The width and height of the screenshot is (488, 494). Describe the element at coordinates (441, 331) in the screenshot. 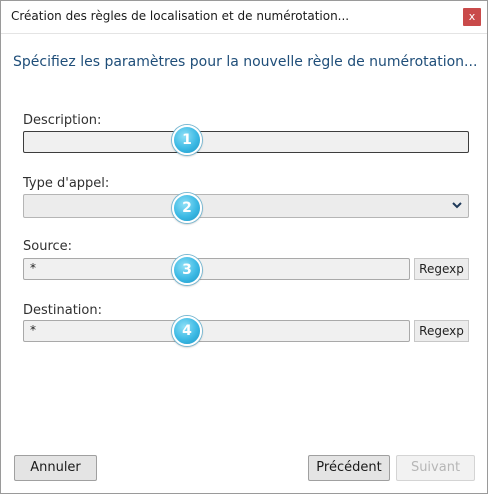

I see `destination-regexp-button: Regexp` at that location.